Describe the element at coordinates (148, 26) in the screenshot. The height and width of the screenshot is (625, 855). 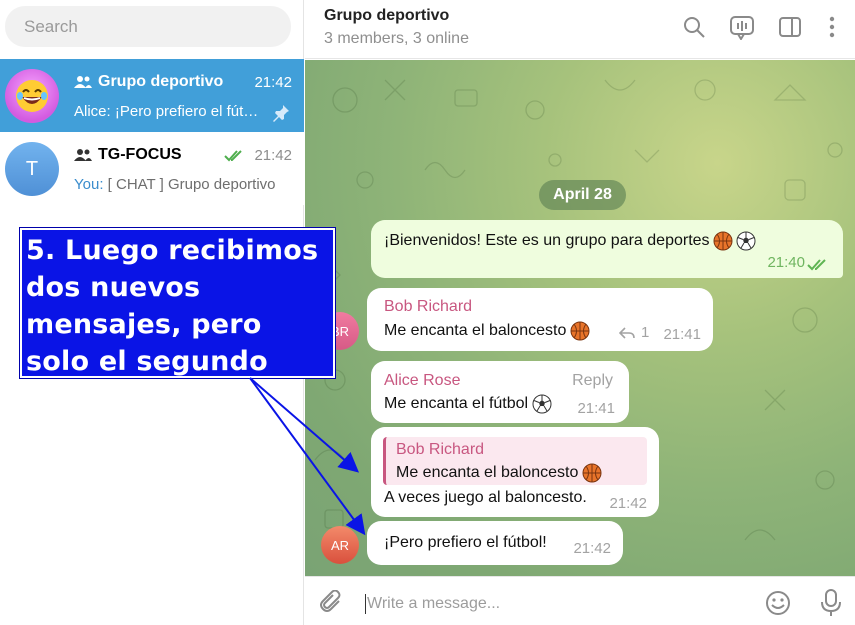
I see `search-input: Search` at that location.